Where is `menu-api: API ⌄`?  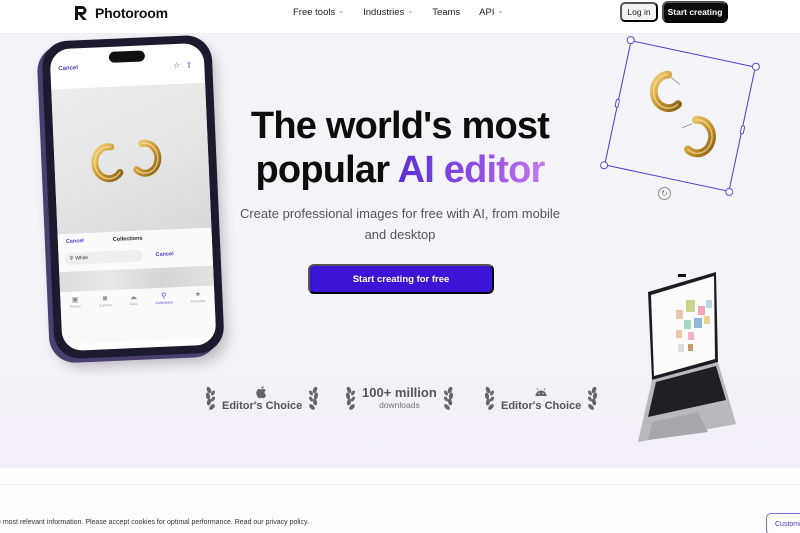 menu-api: API ⌄ is located at coordinates (491, 12).